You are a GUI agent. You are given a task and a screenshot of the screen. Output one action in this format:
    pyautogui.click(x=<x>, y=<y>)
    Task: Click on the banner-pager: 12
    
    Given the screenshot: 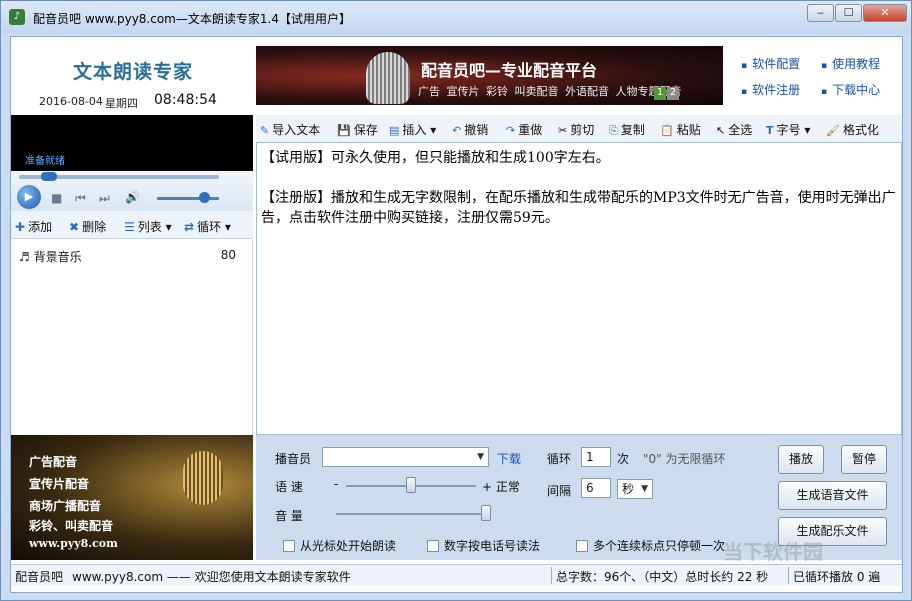 What is the action you would take?
    pyautogui.click(x=667, y=93)
    